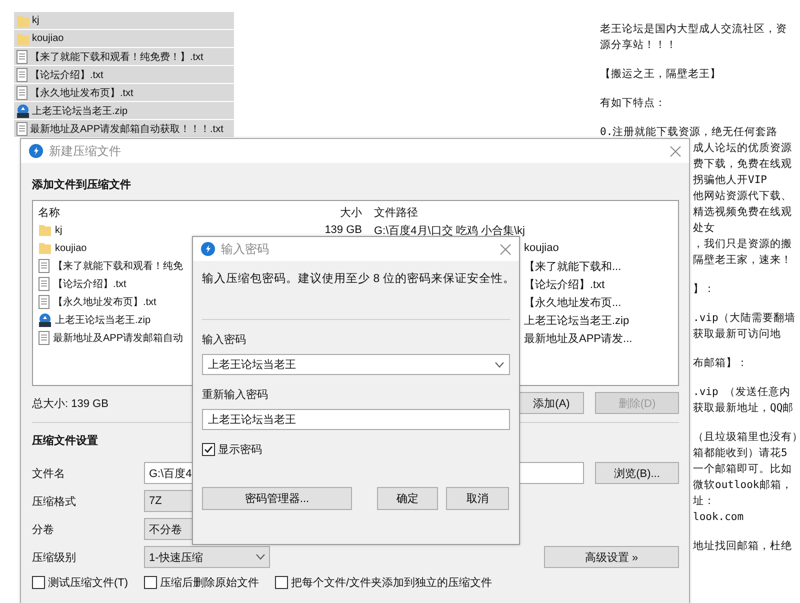 The width and height of the screenshot is (800, 603). What do you see at coordinates (235, 395) in the screenshot?
I see `field-label: 重新输入密码` at bounding box center [235, 395].